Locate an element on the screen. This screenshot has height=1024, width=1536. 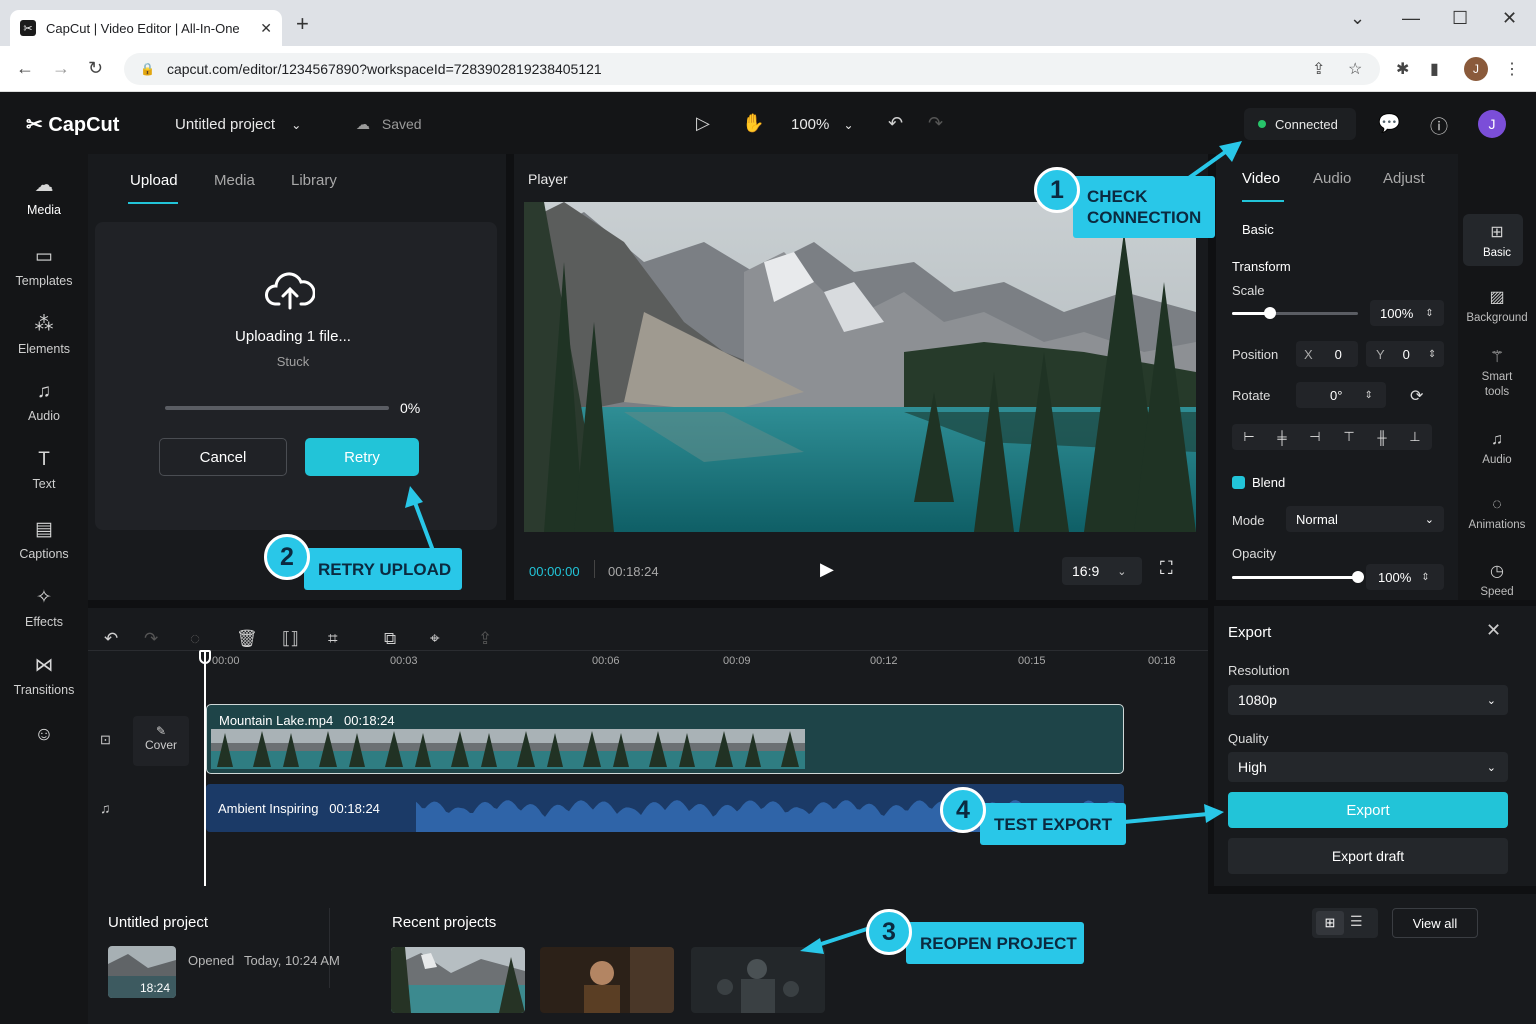
callout-text: RETRY UPLOAD is located at coordinates (385, 569).